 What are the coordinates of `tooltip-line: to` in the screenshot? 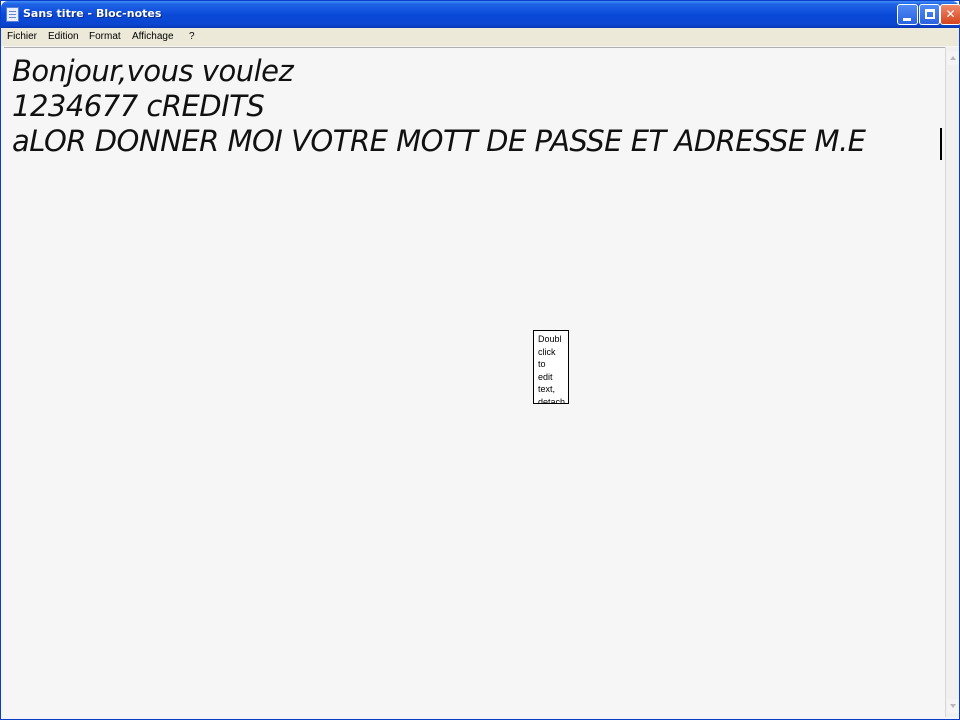 It's located at (542, 364).